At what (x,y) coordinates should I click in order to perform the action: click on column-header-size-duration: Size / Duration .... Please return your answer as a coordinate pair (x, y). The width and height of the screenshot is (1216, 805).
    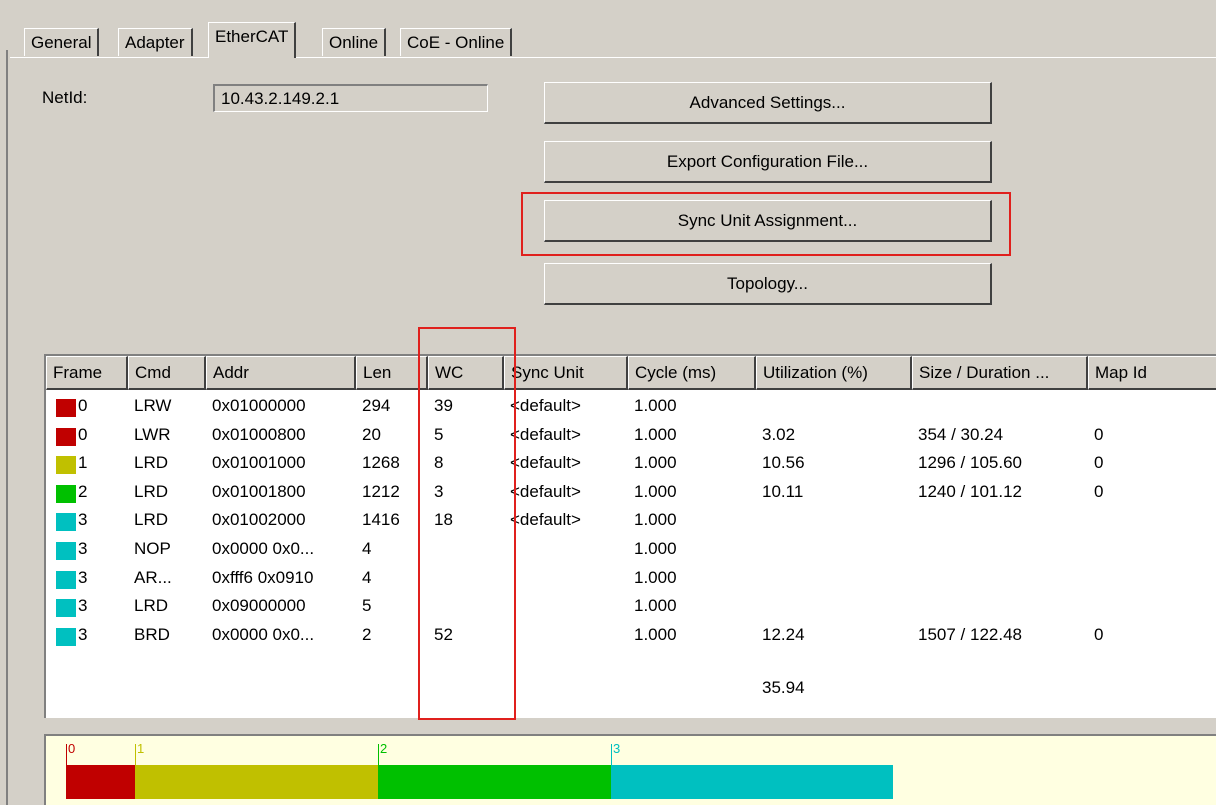
    Looking at the image, I should click on (1000, 373).